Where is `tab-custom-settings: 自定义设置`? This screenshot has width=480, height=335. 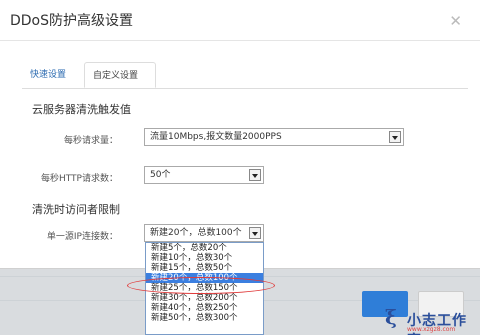
tab-custom-settings: 自定义设置 is located at coordinates (120, 75).